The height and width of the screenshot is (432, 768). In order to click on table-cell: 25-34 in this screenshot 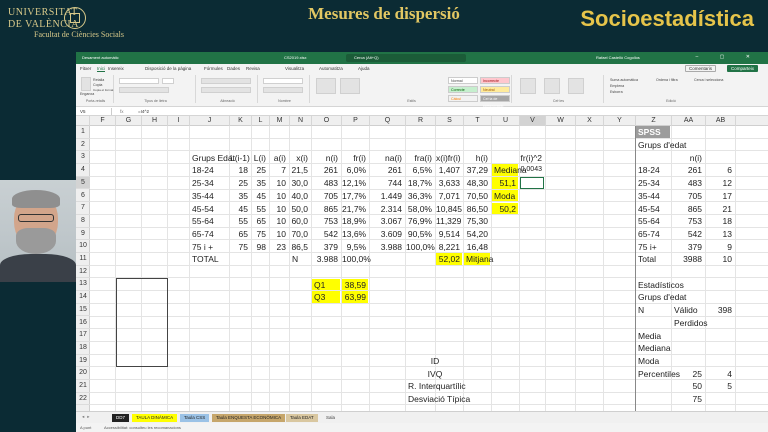, I will do `click(209, 183)`.